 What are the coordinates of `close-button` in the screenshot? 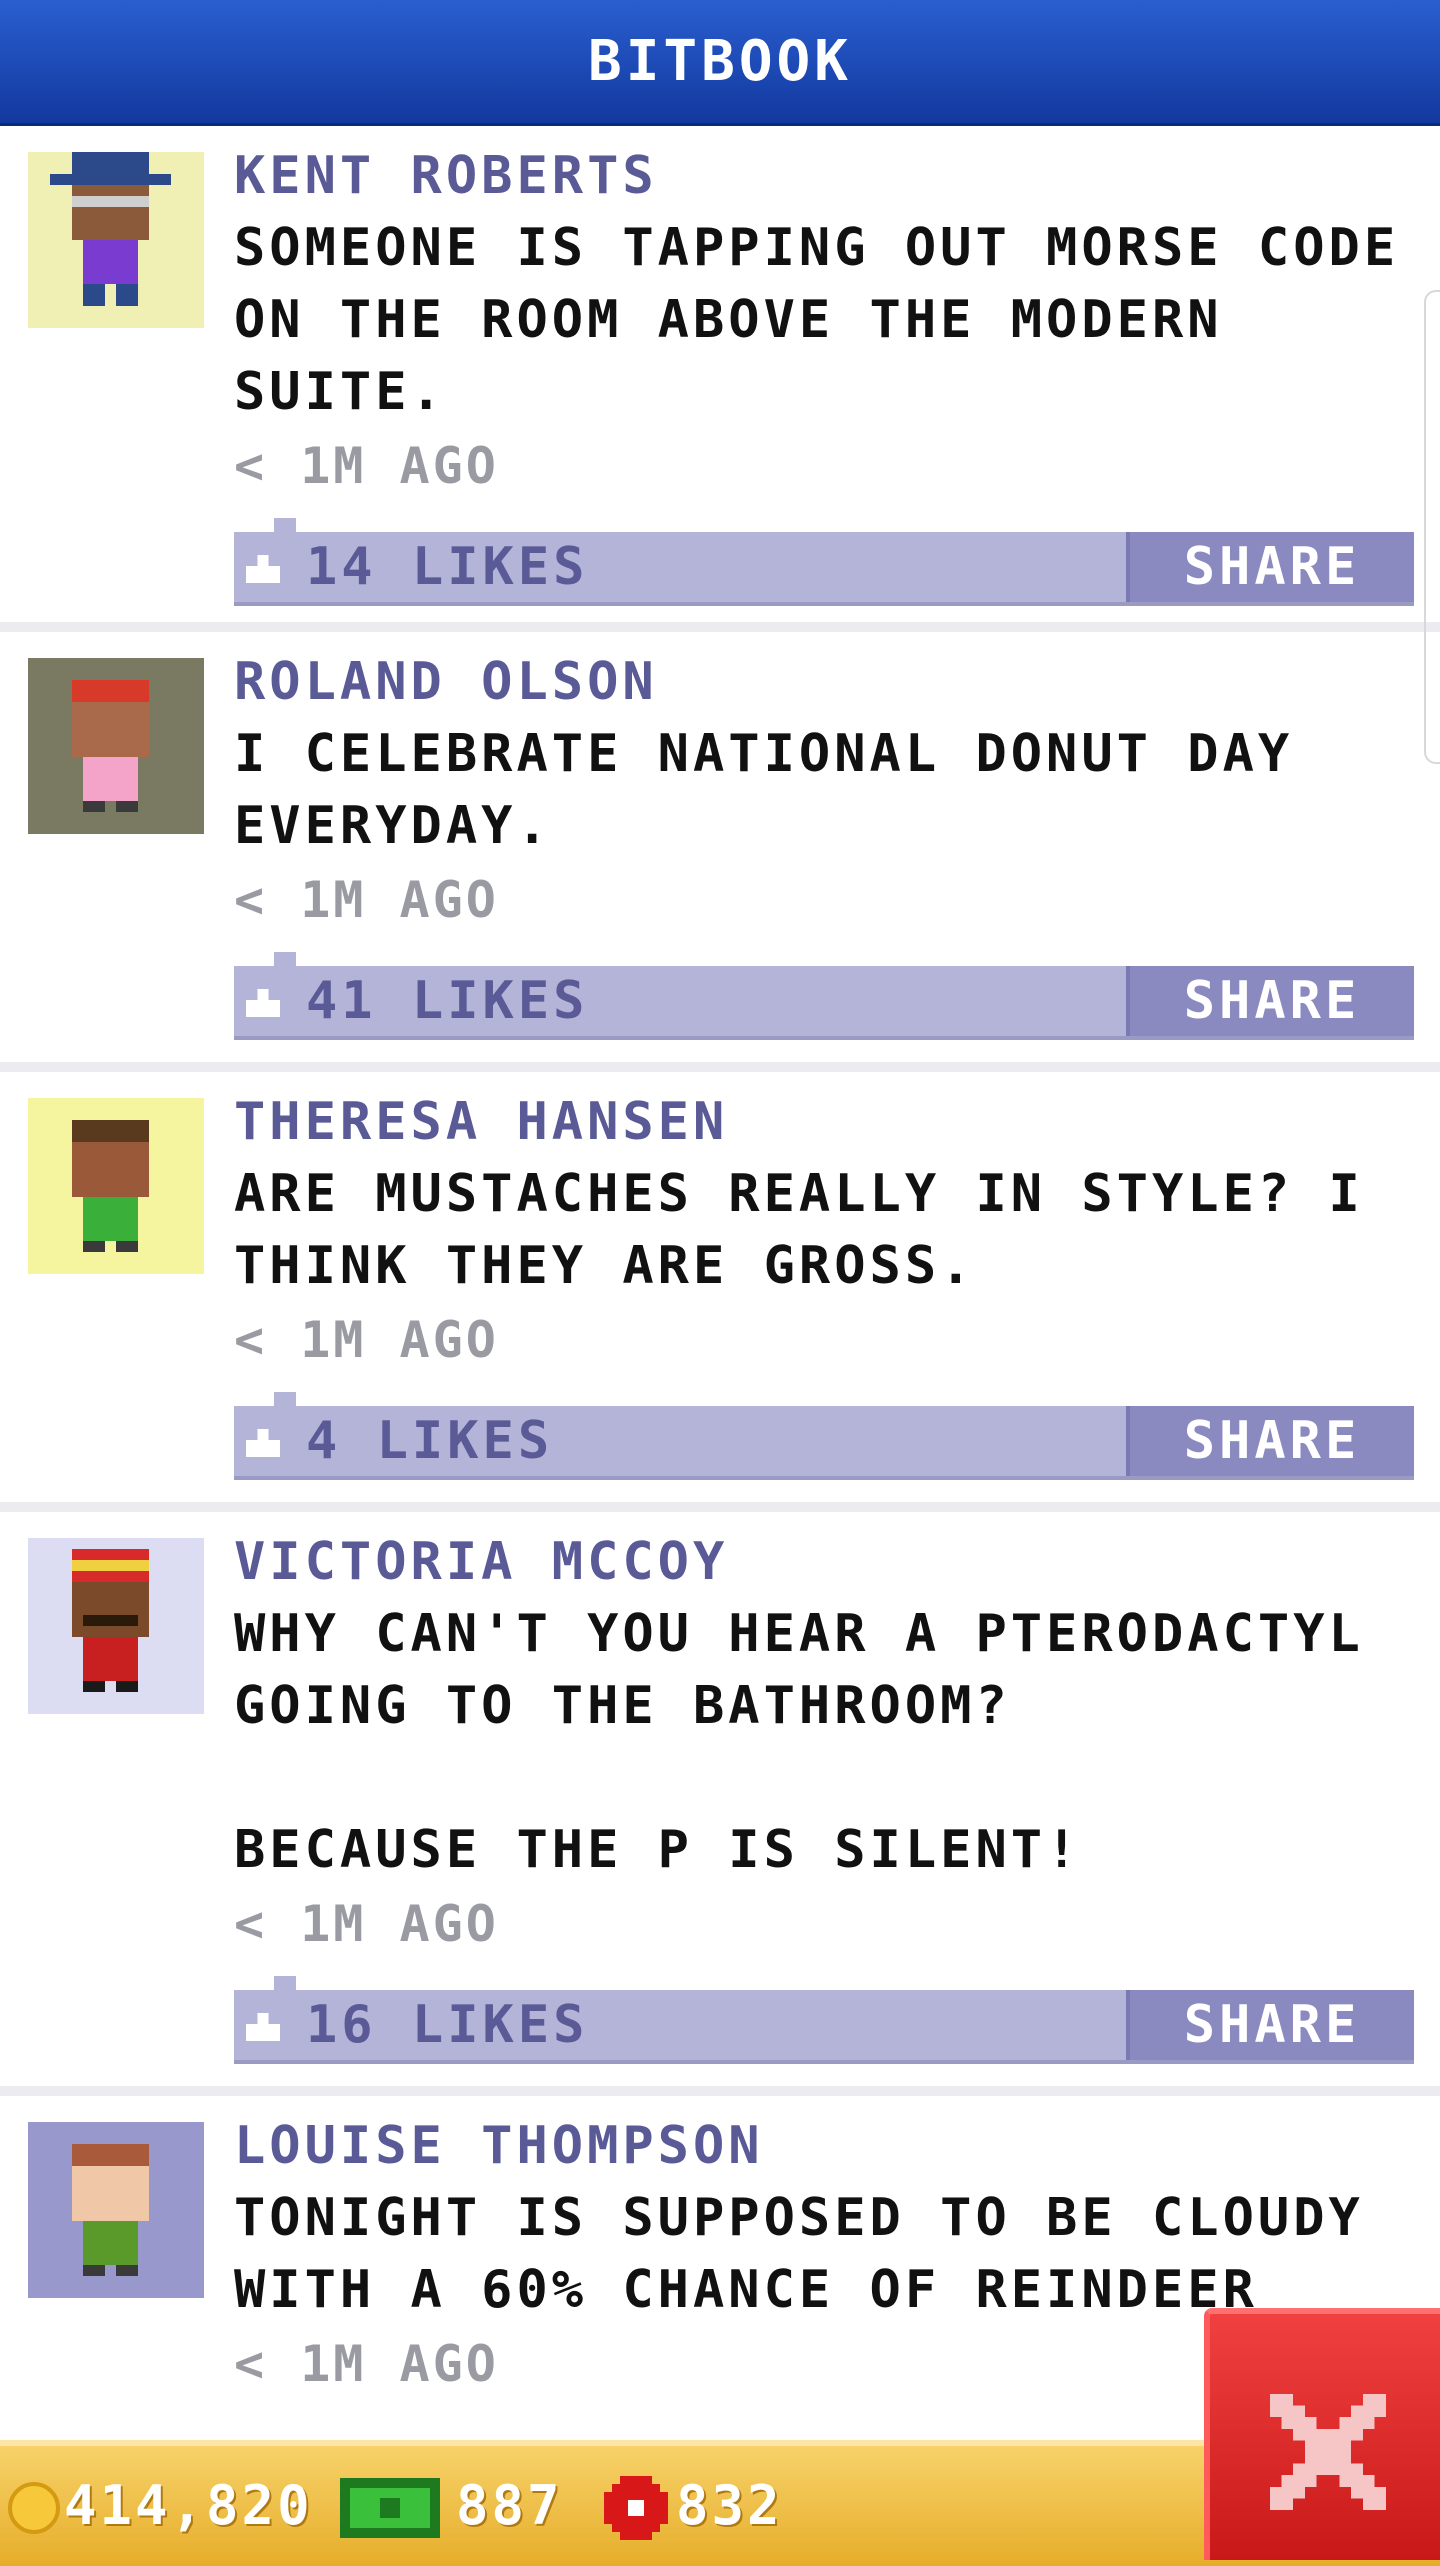 It's located at (1322, 2434).